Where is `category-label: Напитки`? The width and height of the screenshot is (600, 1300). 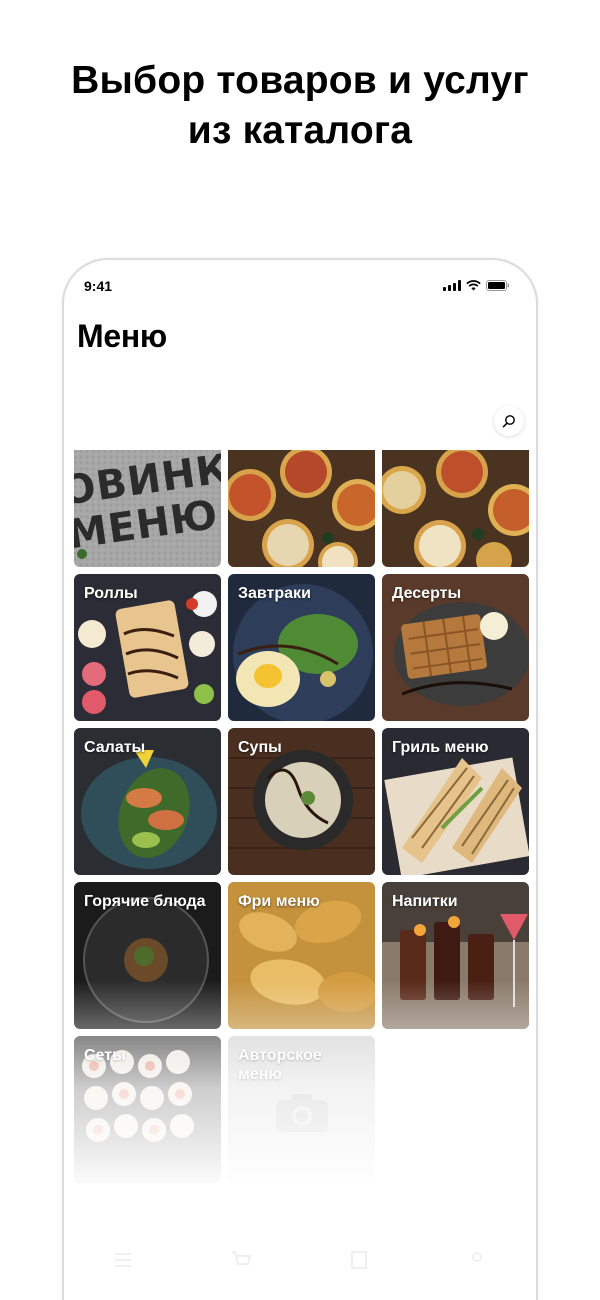
category-label: Напитки is located at coordinates (425, 901).